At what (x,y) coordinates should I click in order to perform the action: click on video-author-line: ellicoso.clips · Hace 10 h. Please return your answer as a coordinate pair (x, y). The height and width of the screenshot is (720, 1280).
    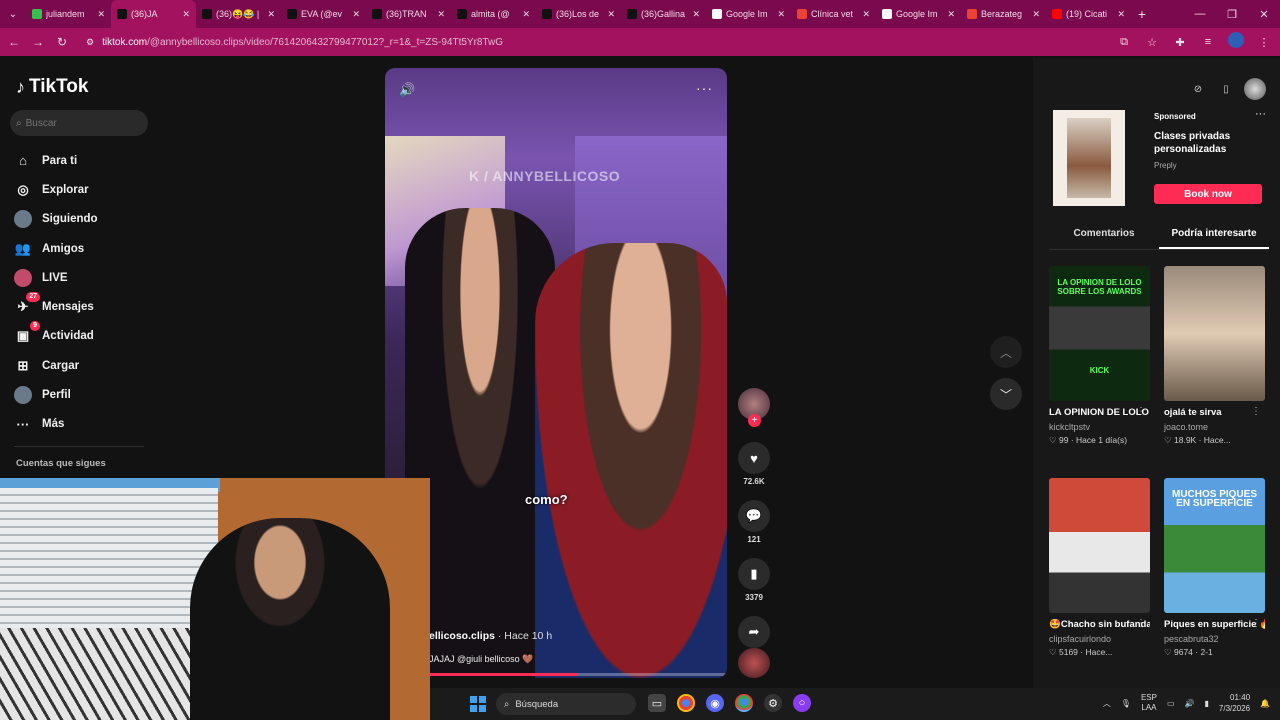
    Looking at the image, I should click on (490, 636).